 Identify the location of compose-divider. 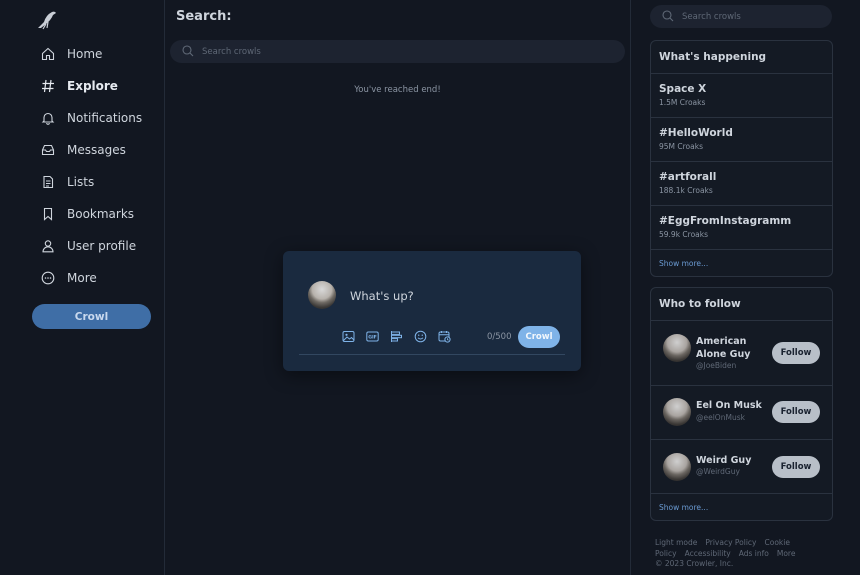
(432, 354).